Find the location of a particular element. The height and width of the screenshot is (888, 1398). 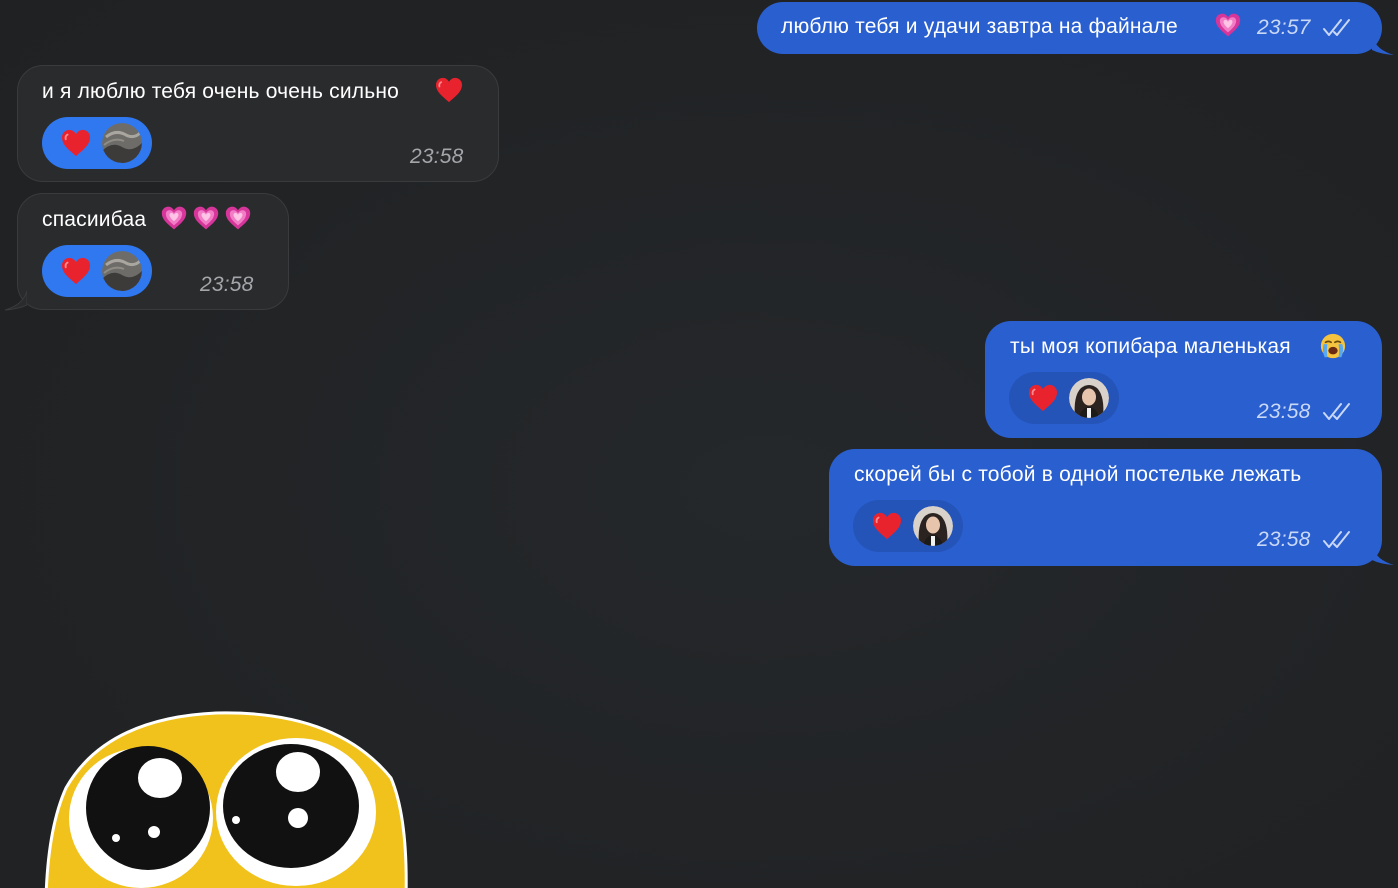

message-text: спасиибаа is located at coordinates (94, 219).